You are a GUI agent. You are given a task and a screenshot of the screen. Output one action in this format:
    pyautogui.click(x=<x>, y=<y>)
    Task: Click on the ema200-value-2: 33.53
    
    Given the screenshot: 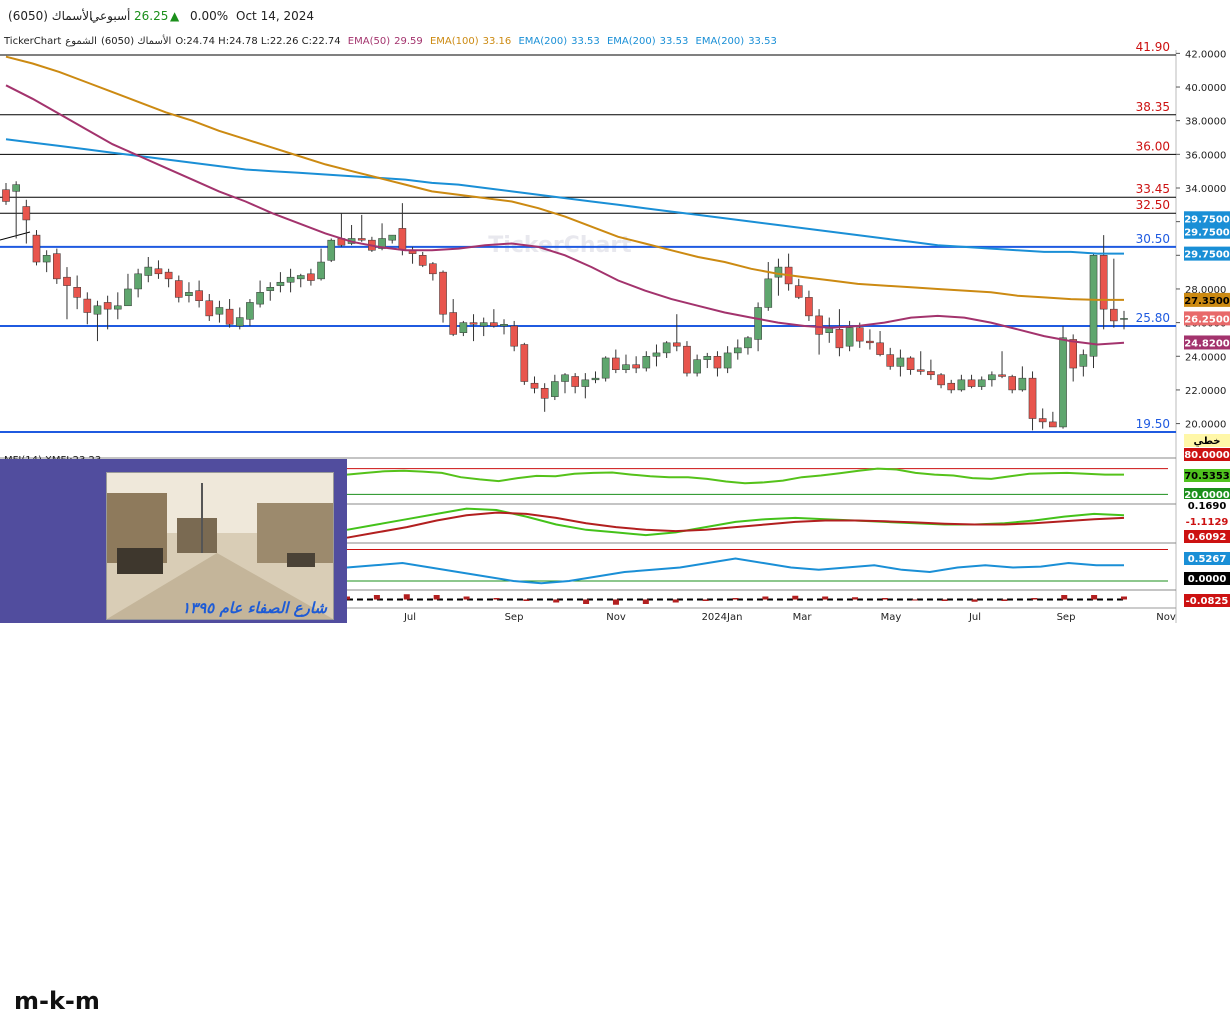 What is the action you would take?
    pyautogui.click(x=674, y=41)
    